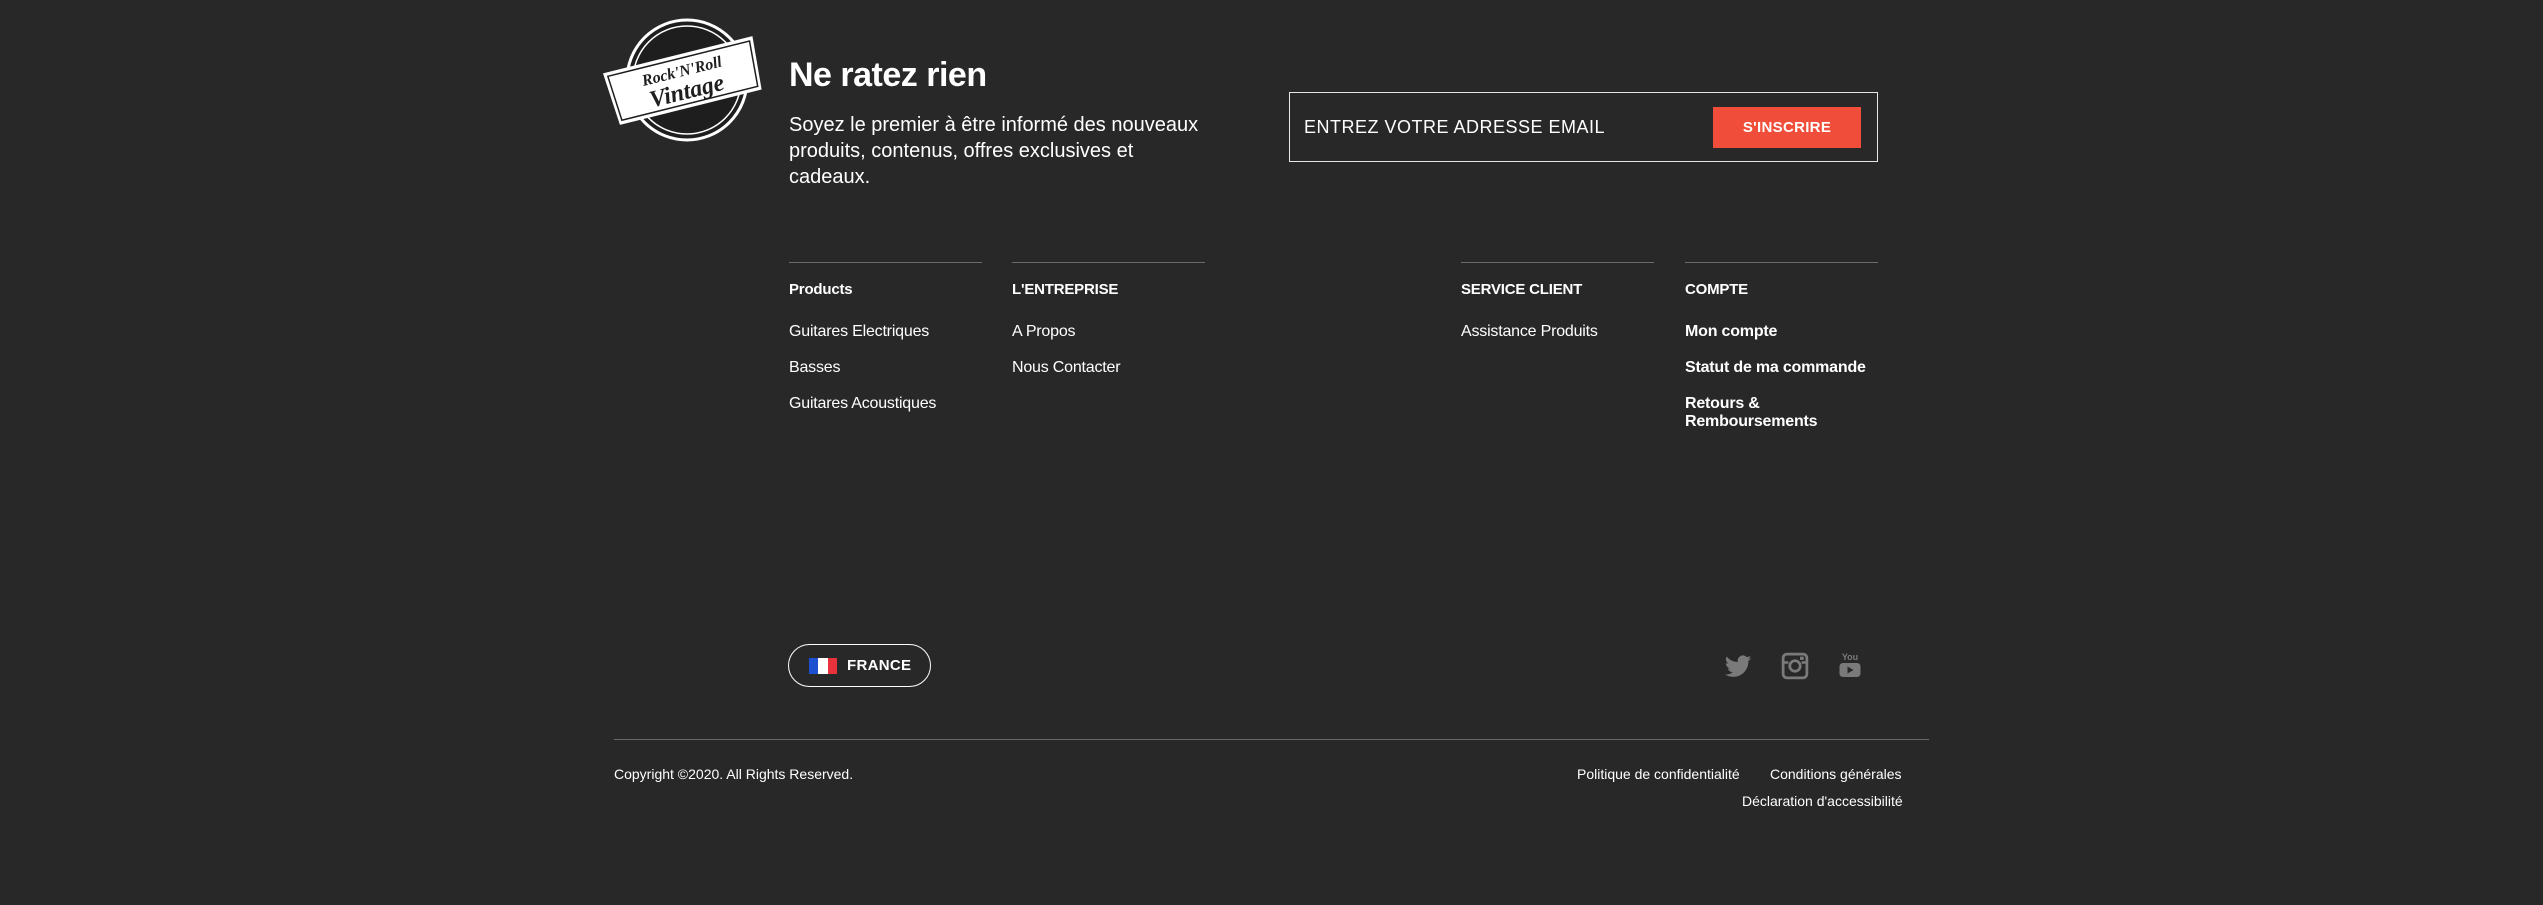  Describe the element at coordinates (823, 665) in the screenshot. I see `france-flag-icon` at that location.